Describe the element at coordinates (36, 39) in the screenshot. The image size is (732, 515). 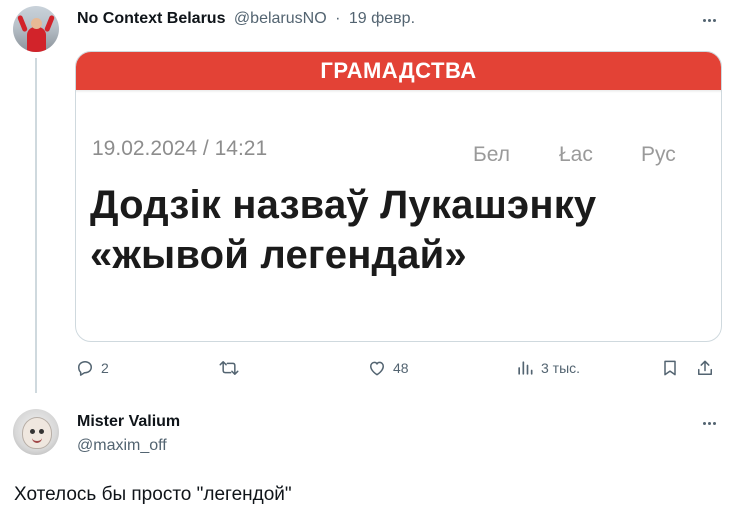
I see `avatar-figure-body` at that location.